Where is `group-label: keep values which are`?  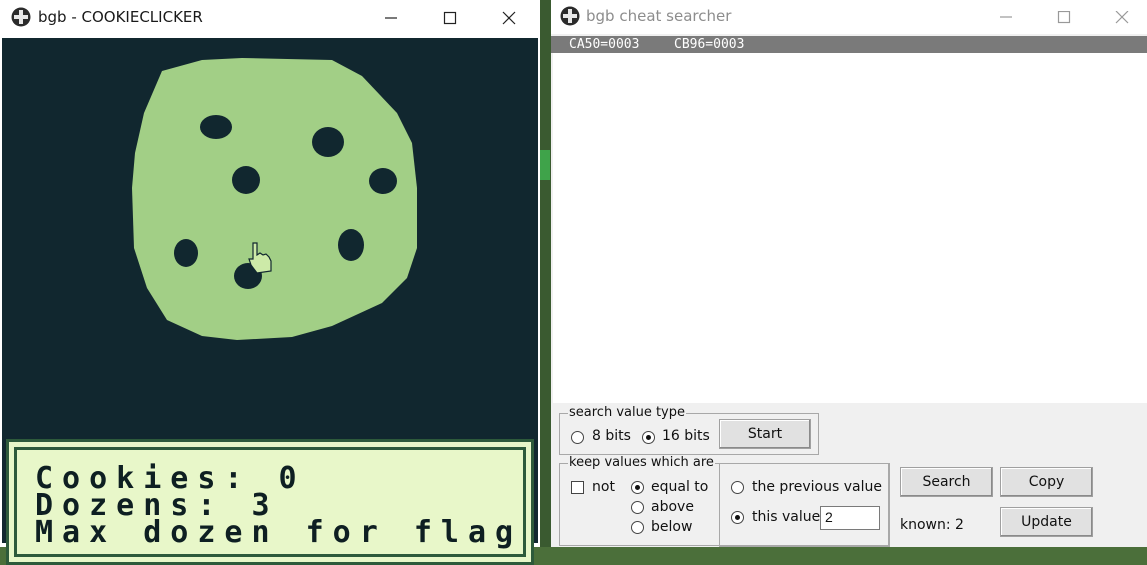
group-label: keep values which are is located at coordinates (641, 462).